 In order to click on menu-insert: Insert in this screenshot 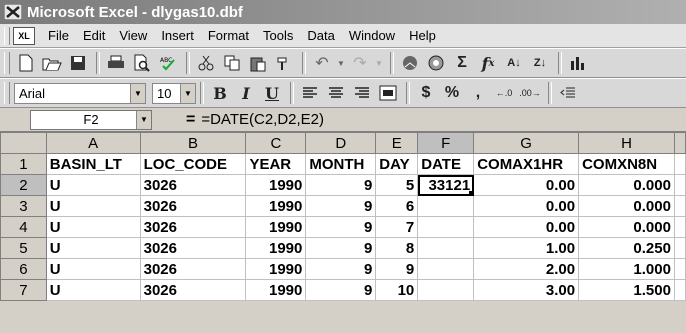, I will do `click(177, 35)`.